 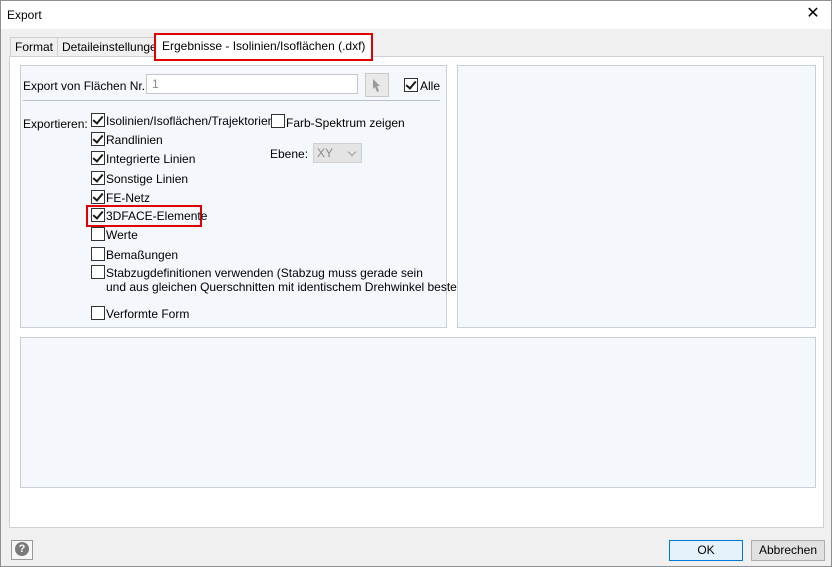 What do you see at coordinates (430, 86) in the screenshot?
I see `all-label: Alle` at bounding box center [430, 86].